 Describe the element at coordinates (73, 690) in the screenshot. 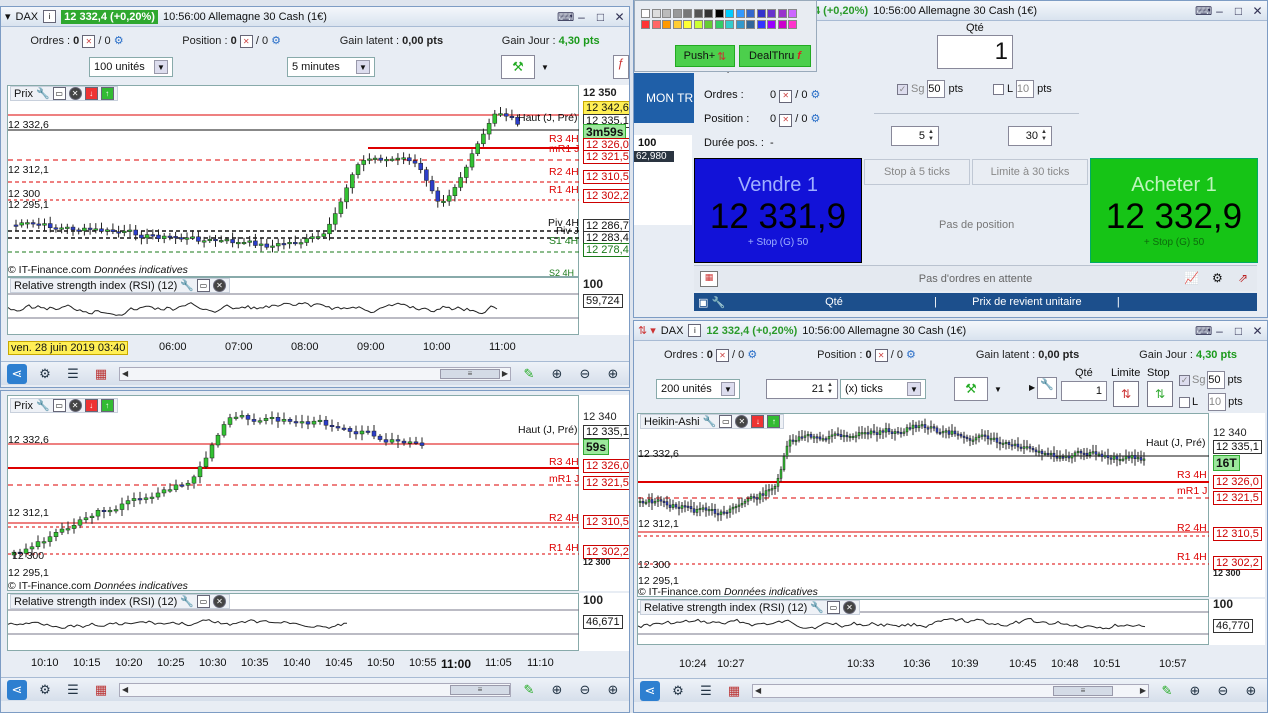

I see `list-icon: ☰` at that location.